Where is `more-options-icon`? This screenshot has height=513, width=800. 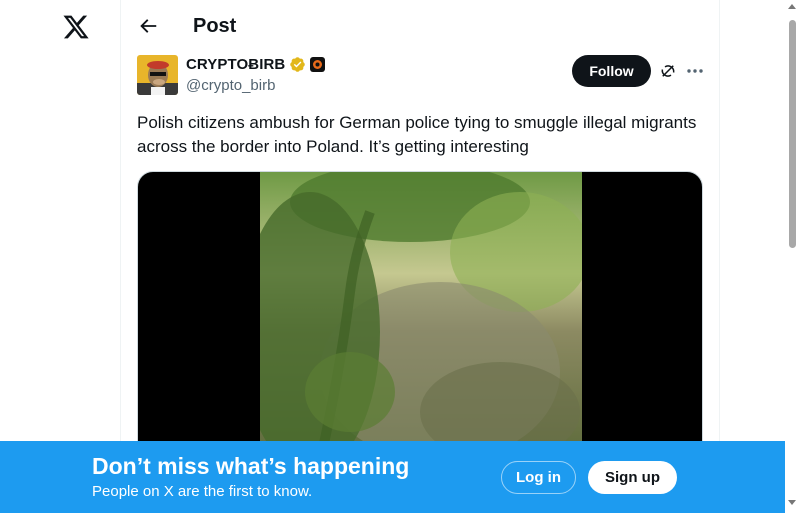 more-options-icon is located at coordinates (695, 71).